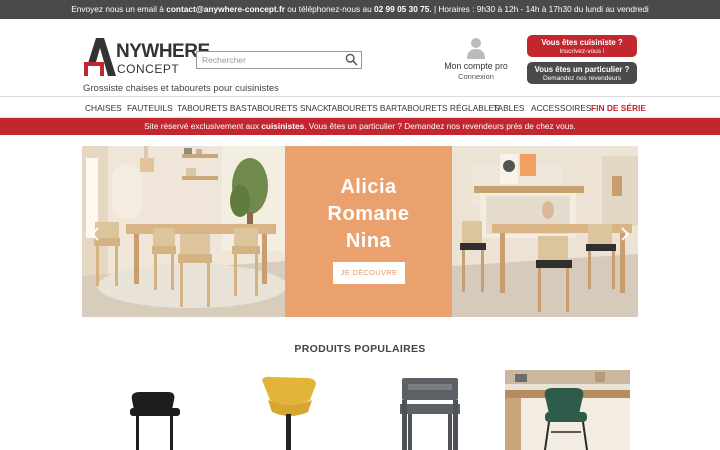  What do you see at coordinates (567, 410) in the screenshot?
I see `product-card-green-stool-kitchen` at bounding box center [567, 410].